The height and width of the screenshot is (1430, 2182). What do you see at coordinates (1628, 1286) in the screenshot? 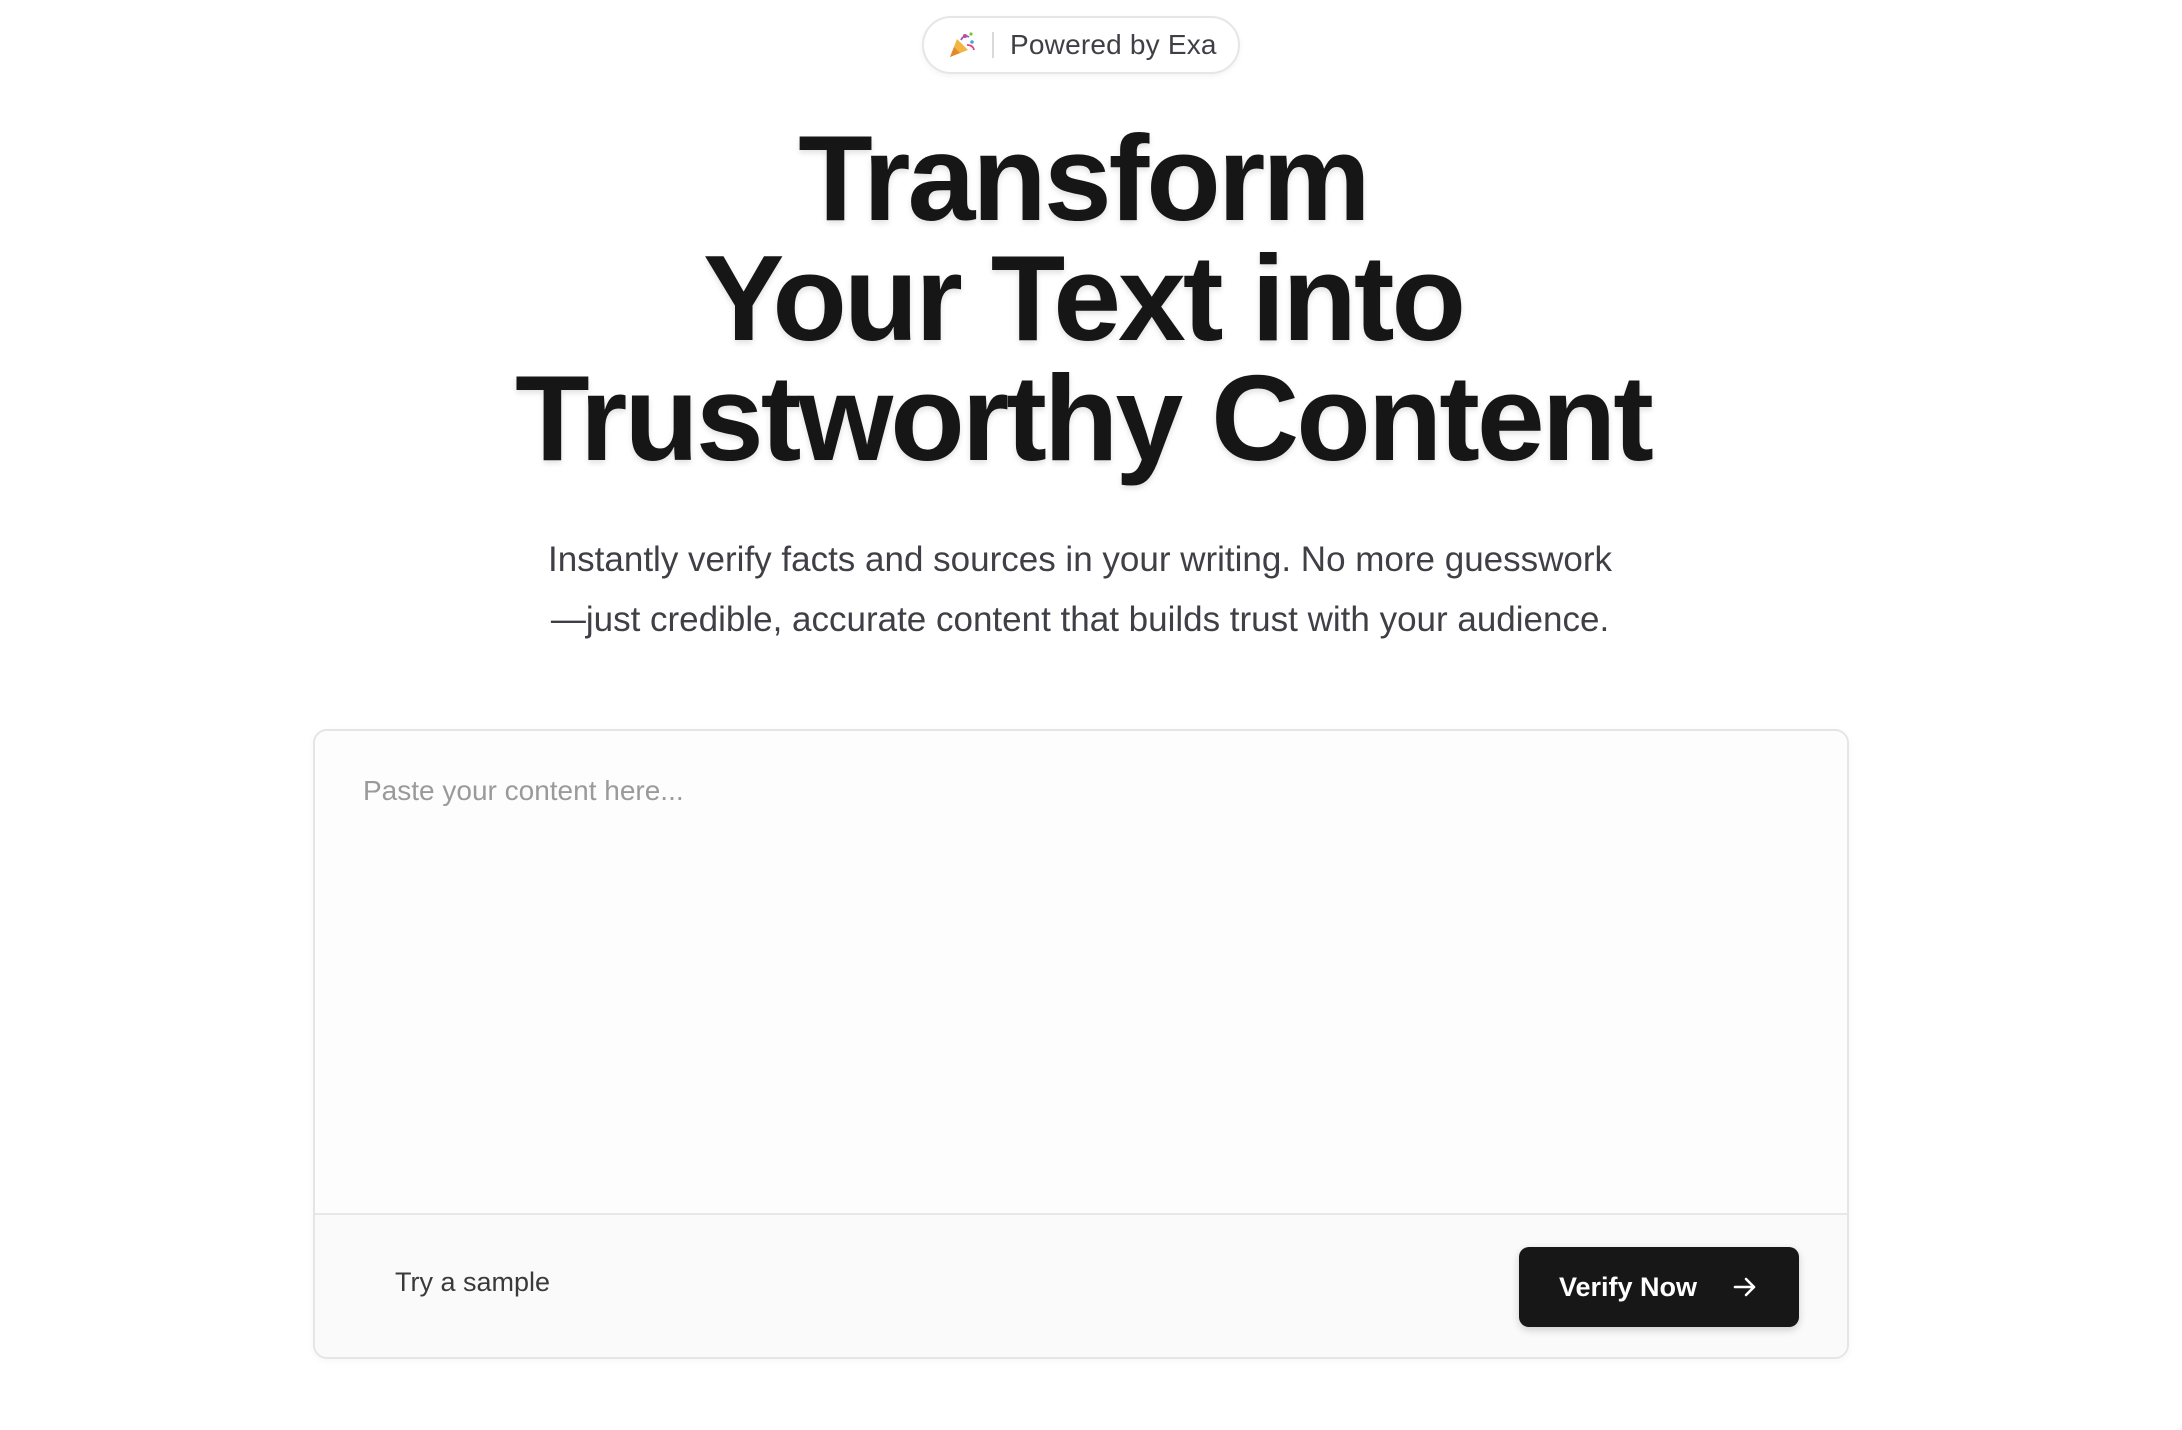
I see `verify-now-label: Verify Now` at bounding box center [1628, 1286].